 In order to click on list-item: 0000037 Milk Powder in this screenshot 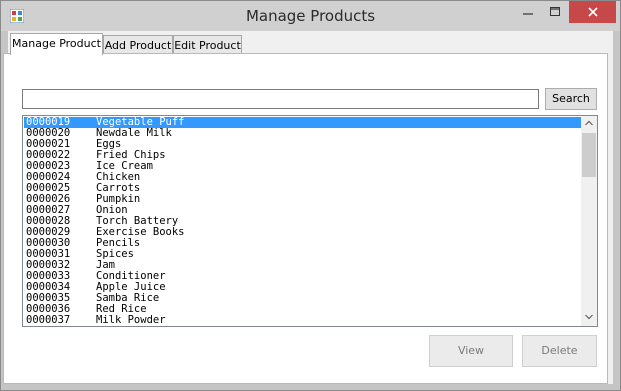, I will do `click(303, 320)`.